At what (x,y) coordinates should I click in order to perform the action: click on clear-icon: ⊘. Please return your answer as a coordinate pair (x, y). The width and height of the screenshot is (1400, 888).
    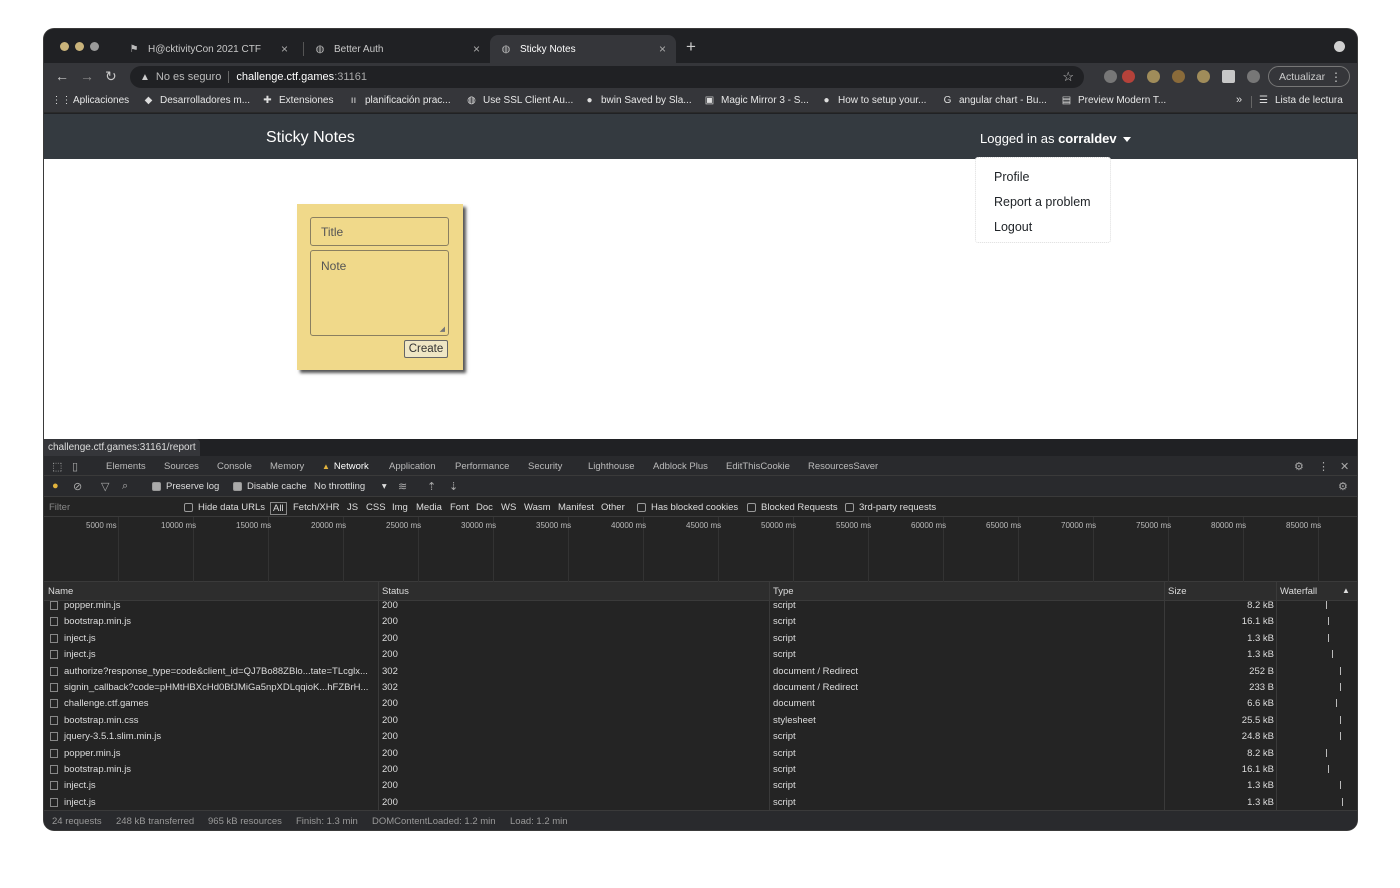
    Looking at the image, I should click on (77, 486).